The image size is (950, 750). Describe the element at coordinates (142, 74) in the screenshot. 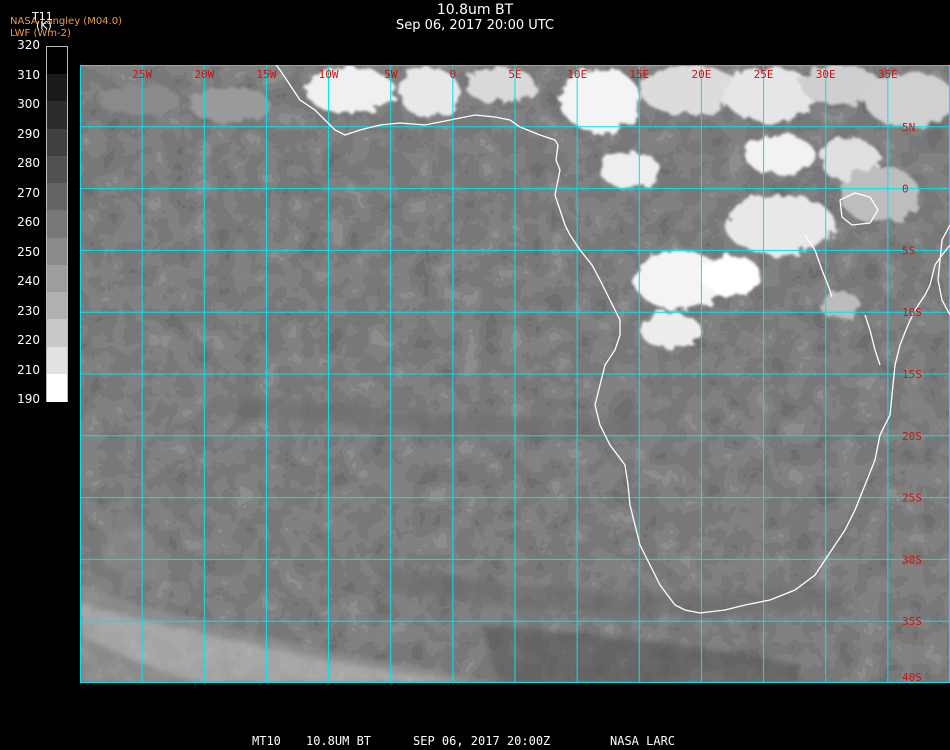

I see `longitude-label: 25W` at that location.